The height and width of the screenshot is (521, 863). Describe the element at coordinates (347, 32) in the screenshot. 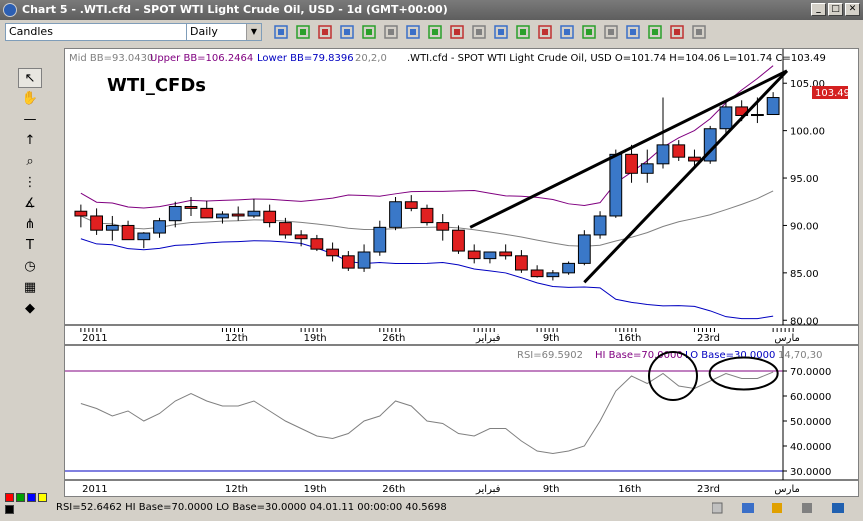

I see `zoom-out-icon` at that location.